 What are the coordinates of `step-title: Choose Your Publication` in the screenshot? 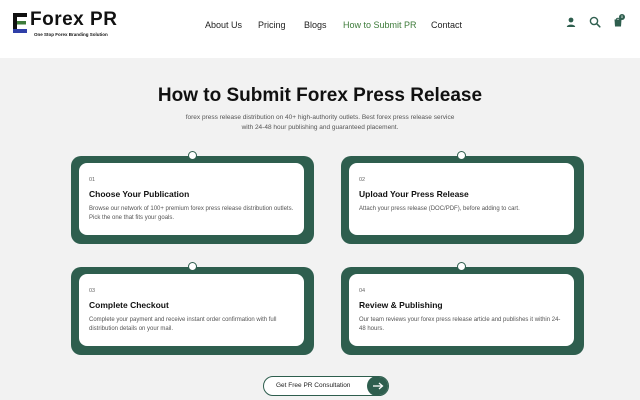 It's located at (139, 194).